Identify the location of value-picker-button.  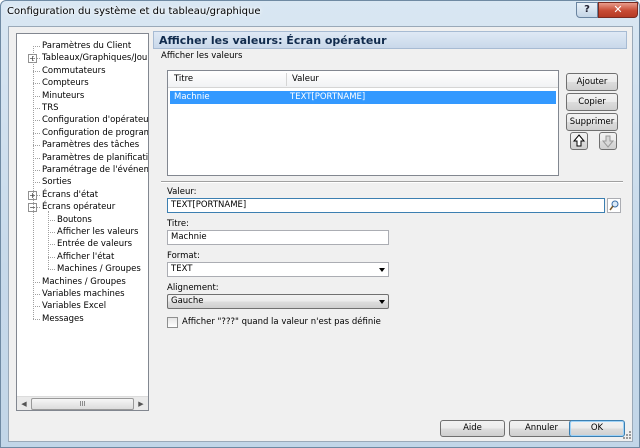
(614, 205).